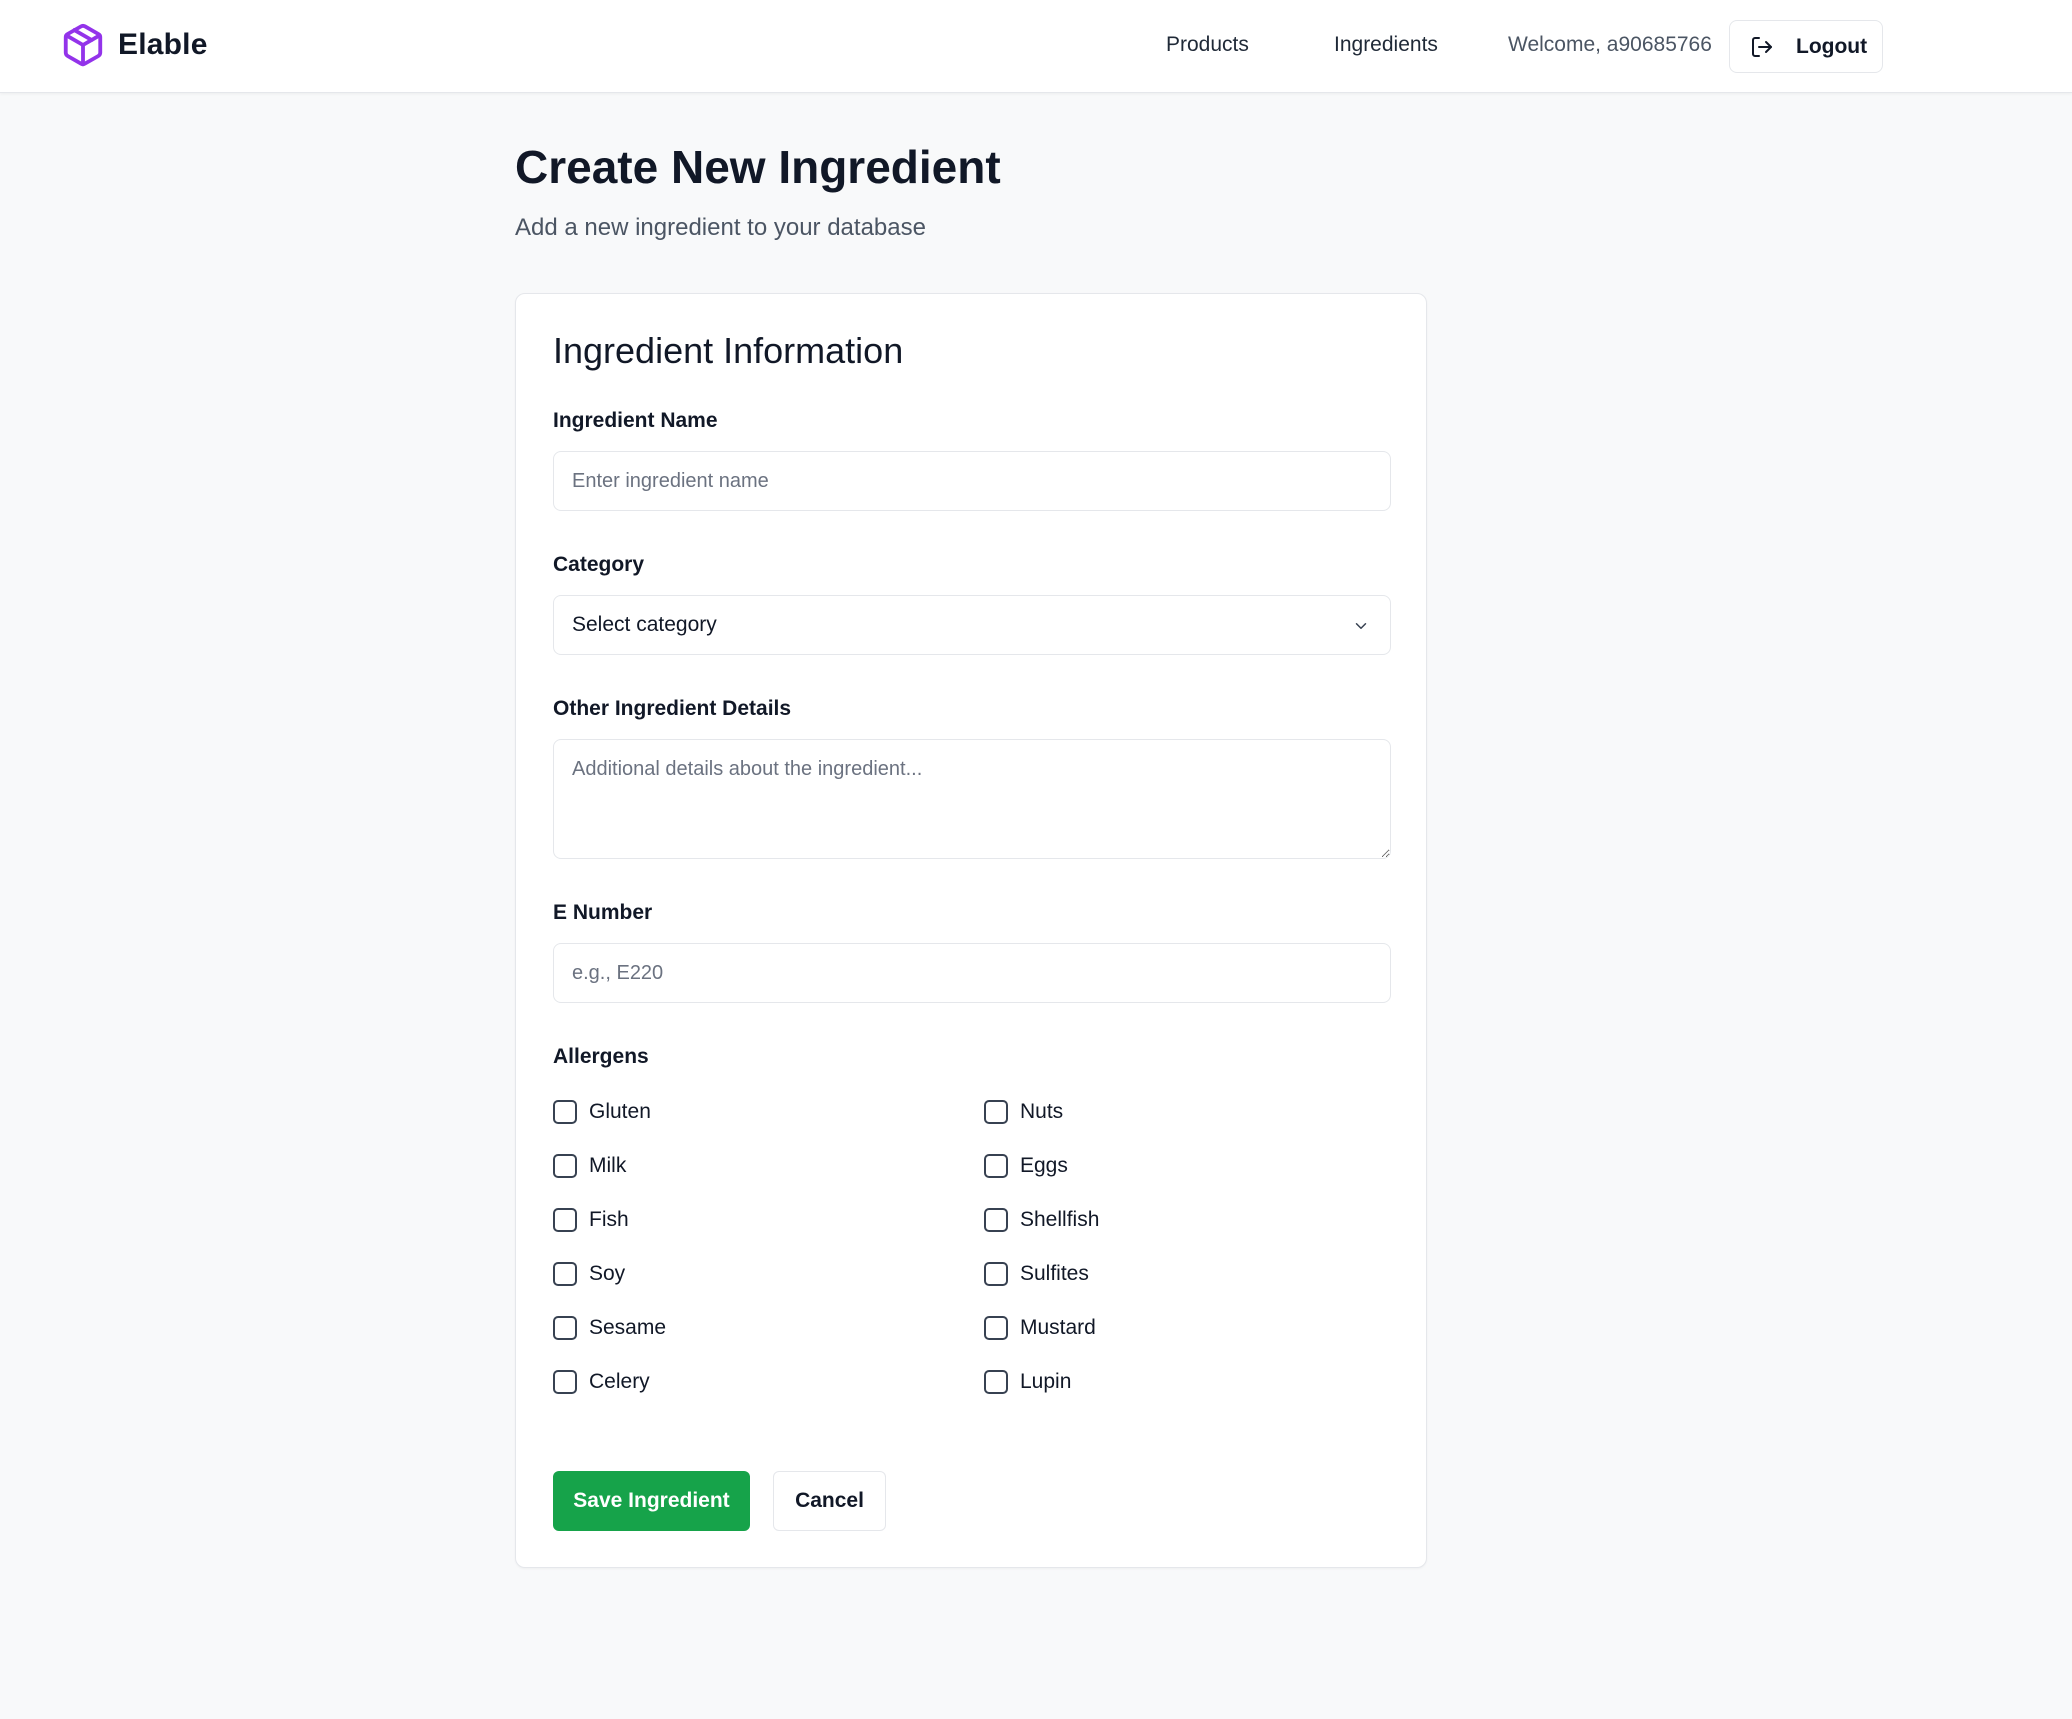 This screenshot has width=2072, height=1719. What do you see at coordinates (620, 1111) in the screenshot?
I see `allergen-label: Gluten` at bounding box center [620, 1111].